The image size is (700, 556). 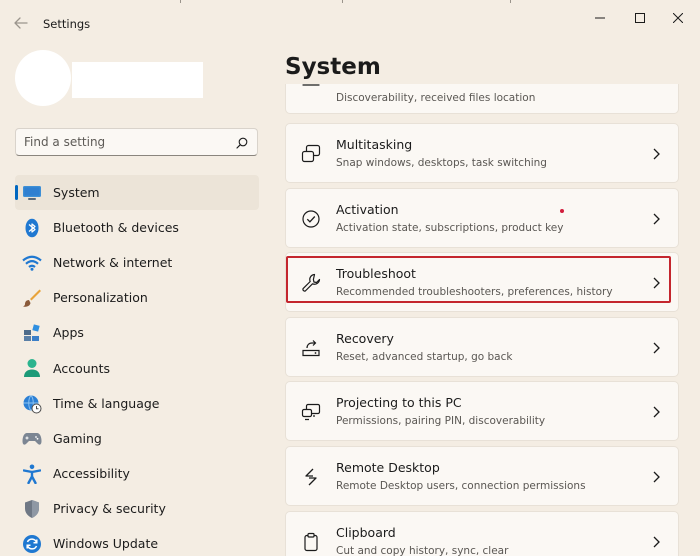 What do you see at coordinates (366, 532) in the screenshot?
I see `settings-item-title: Clipboard` at bounding box center [366, 532].